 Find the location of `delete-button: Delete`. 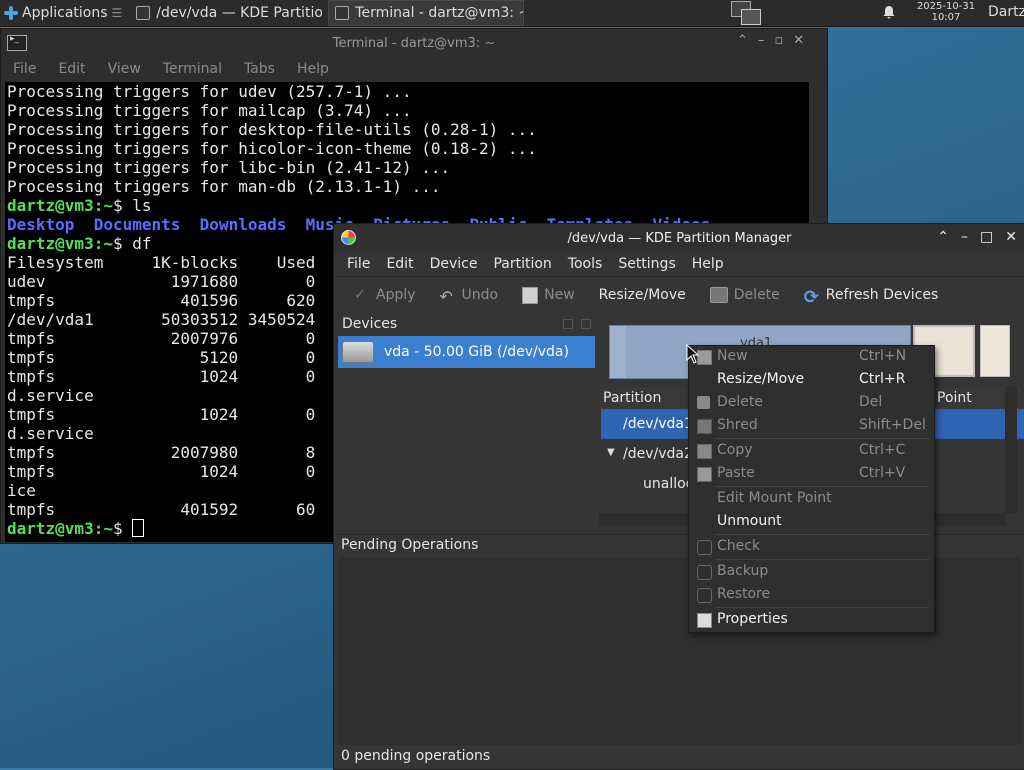

delete-button: Delete is located at coordinates (745, 295).